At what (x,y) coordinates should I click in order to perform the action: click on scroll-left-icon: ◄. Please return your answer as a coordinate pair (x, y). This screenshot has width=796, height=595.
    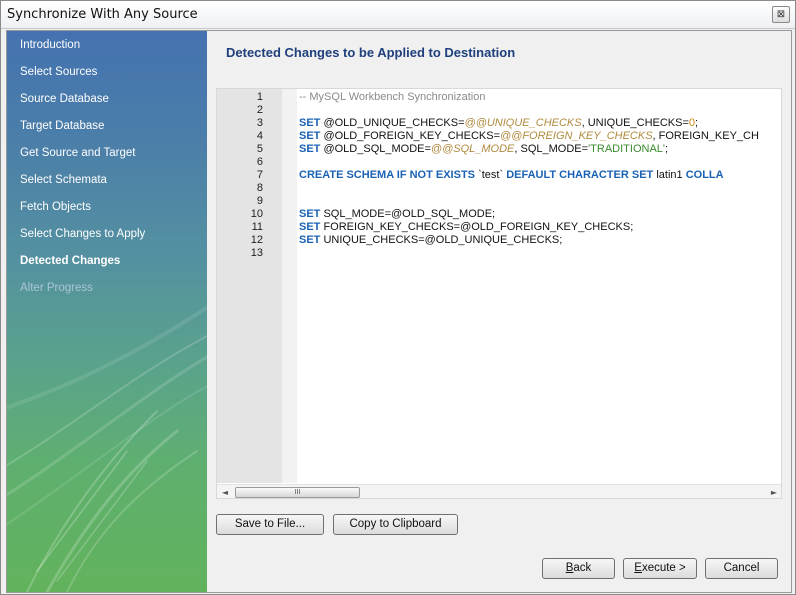
    Looking at the image, I should click on (225, 492).